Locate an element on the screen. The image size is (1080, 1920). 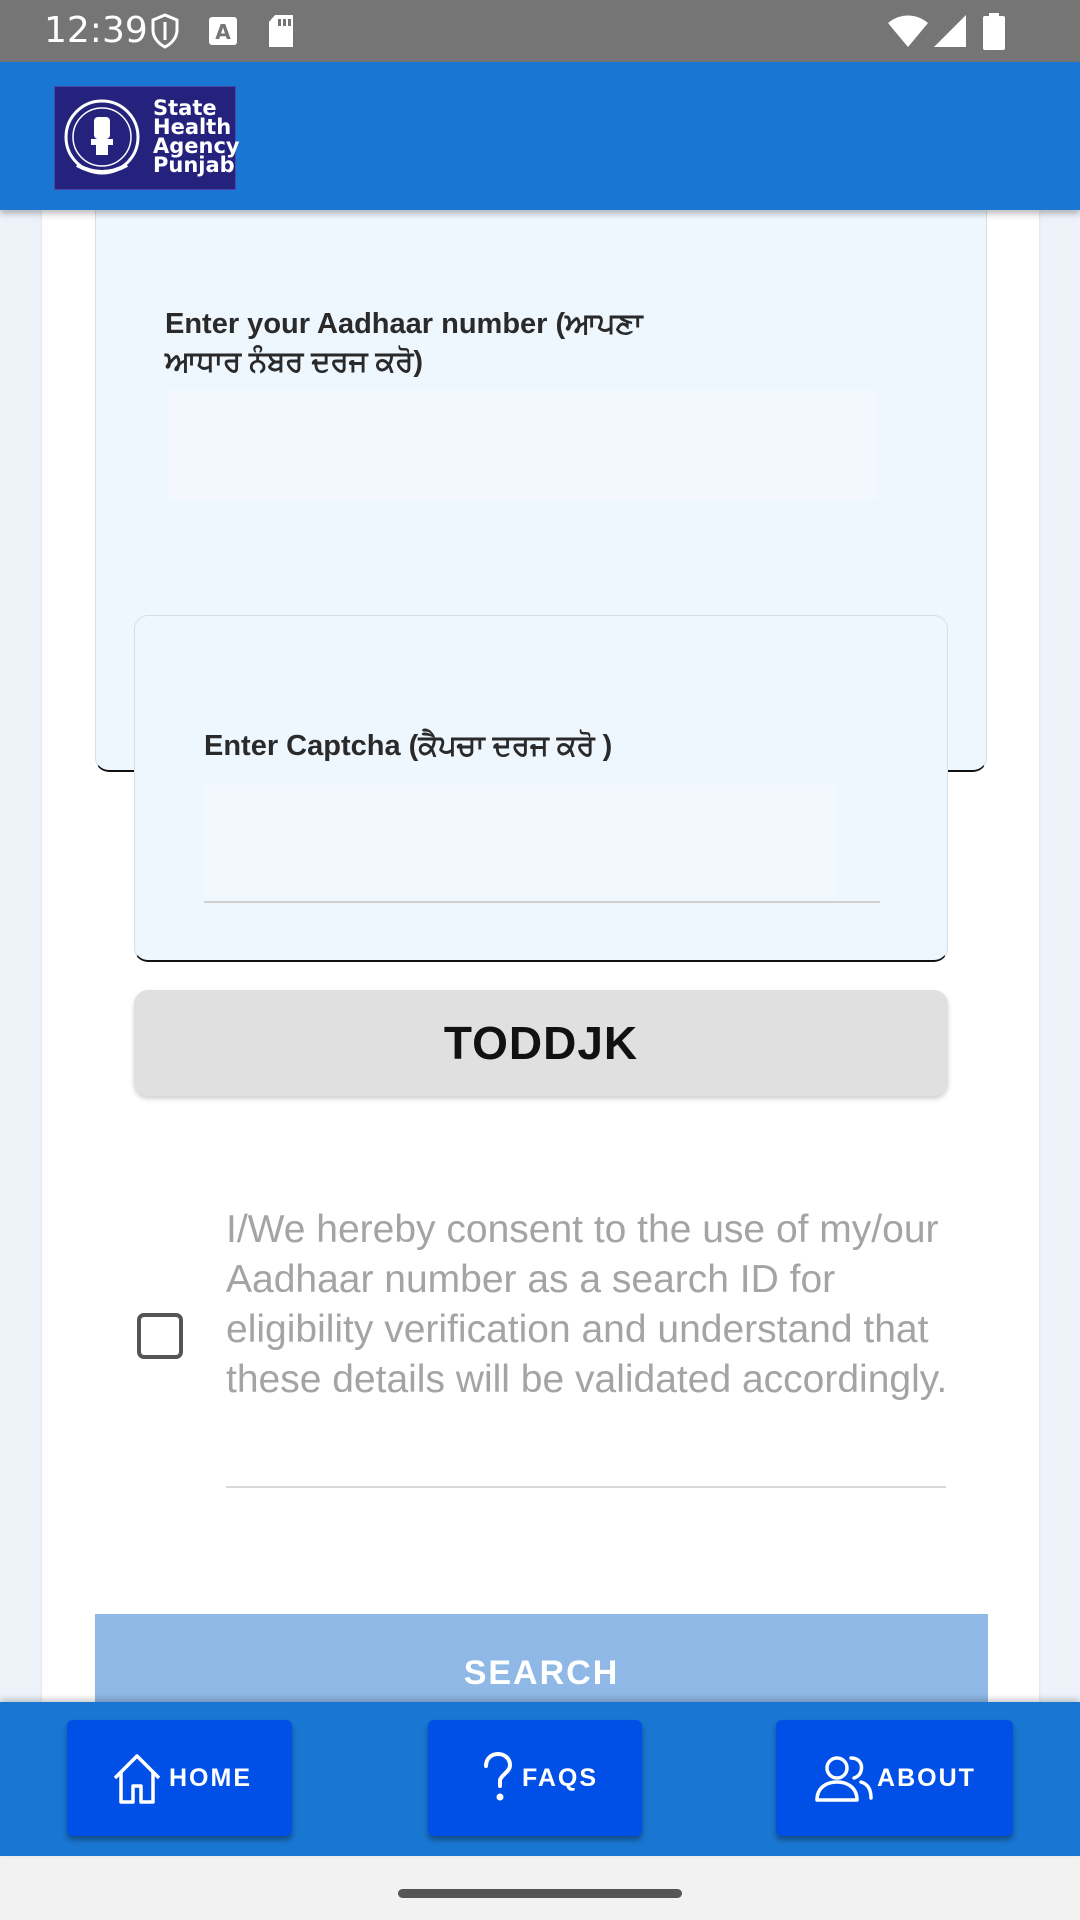
faqs-label: FAQS is located at coordinates (560, 1777).